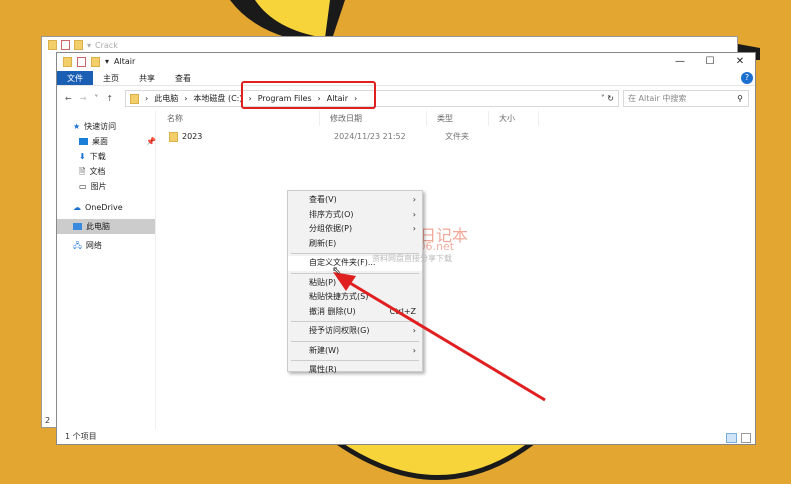  I want to click on red-arrow-annotation, so click(439, 337).